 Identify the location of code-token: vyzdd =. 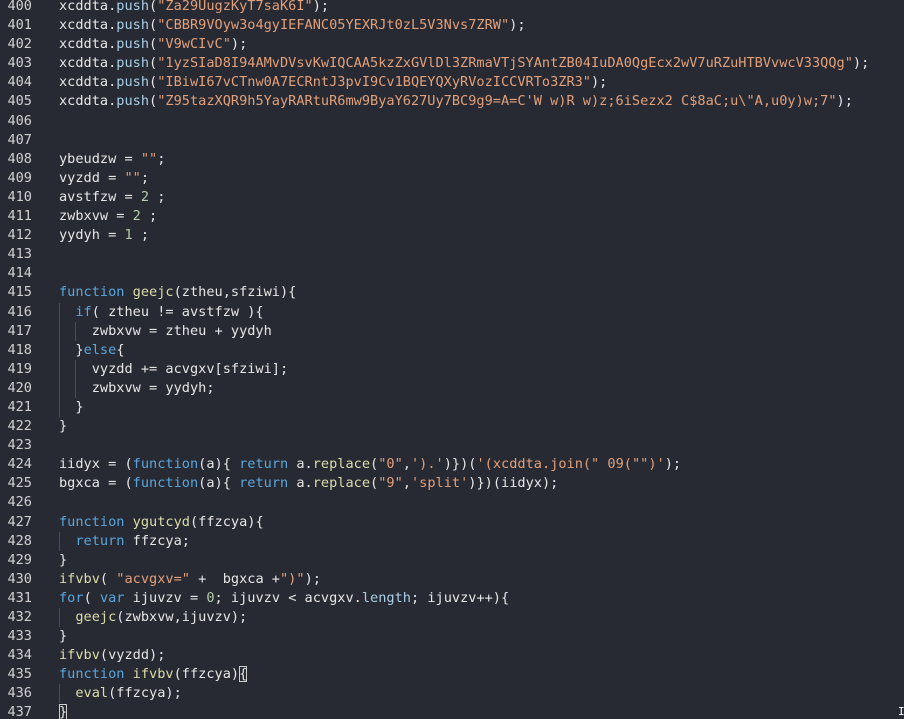
(92, 177).